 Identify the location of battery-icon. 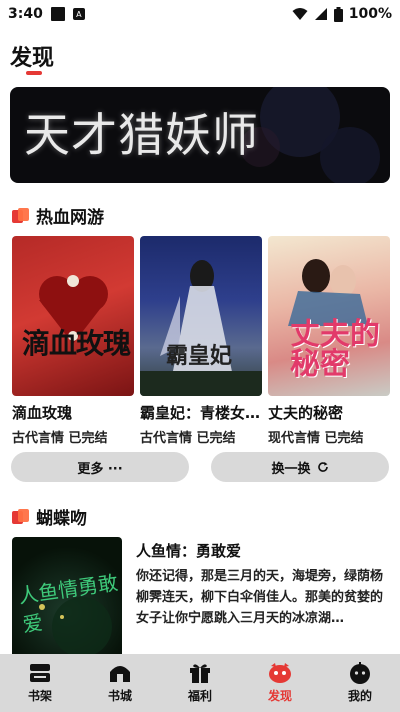
(338, 14).